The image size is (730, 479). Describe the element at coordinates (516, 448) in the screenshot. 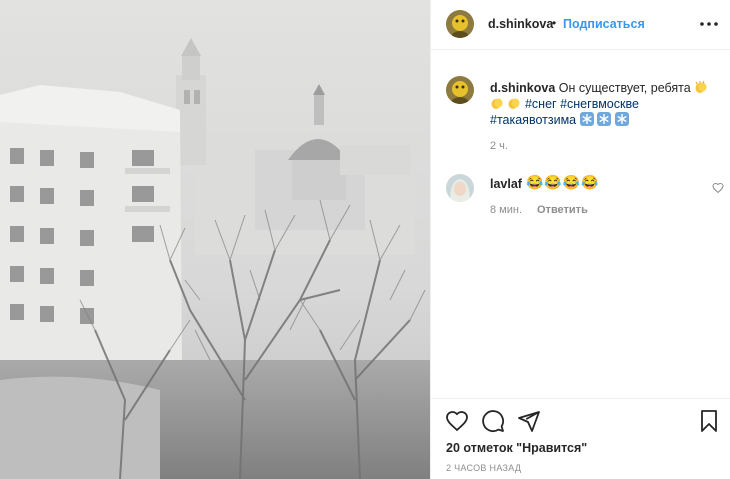

I see `likes-count: 20 отметок "Нравится"` at that location.